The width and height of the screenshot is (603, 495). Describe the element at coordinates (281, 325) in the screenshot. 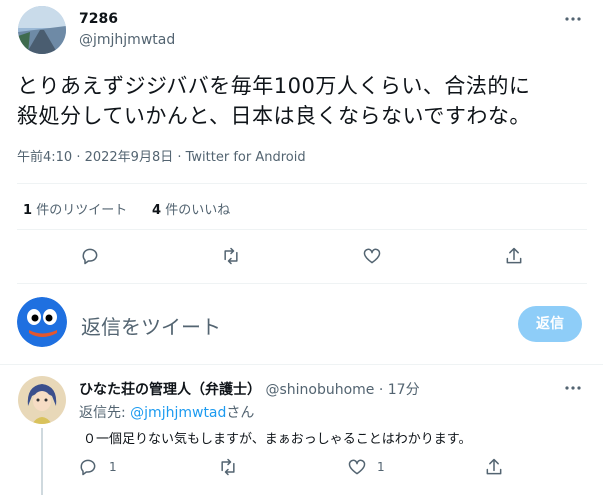

I see `reply-compose-input: 返信をツイート` at that location.